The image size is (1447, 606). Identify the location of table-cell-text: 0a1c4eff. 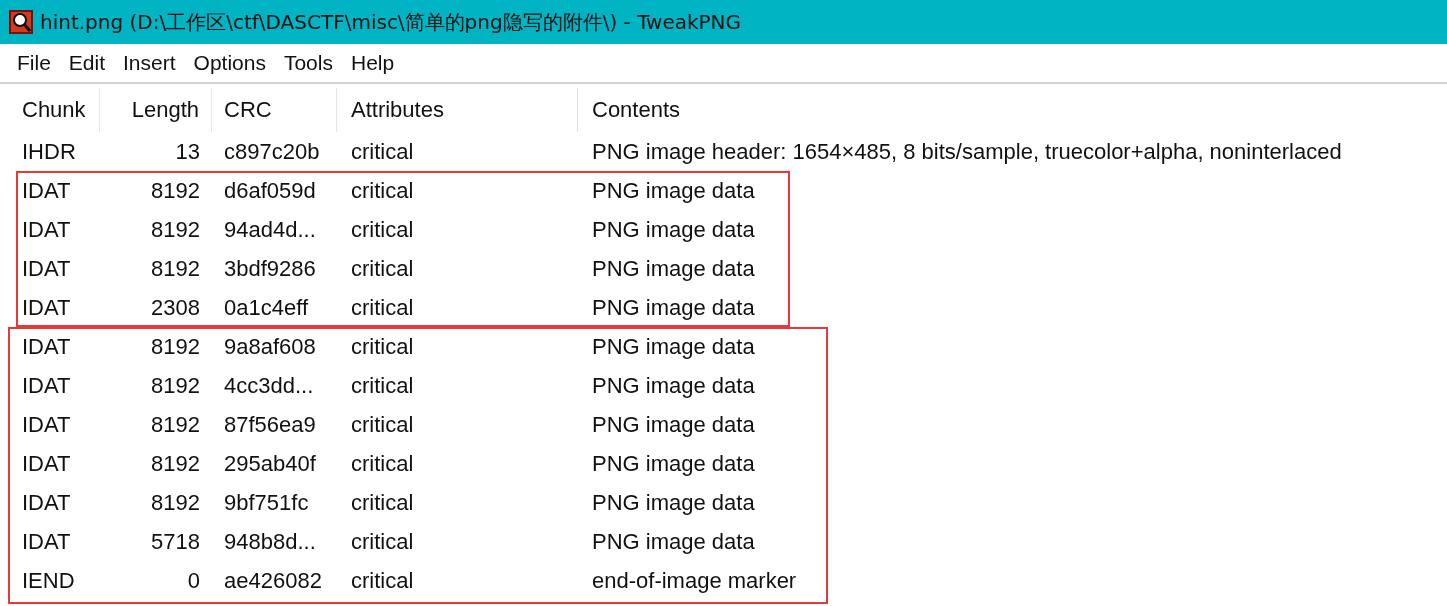
(266, 307).